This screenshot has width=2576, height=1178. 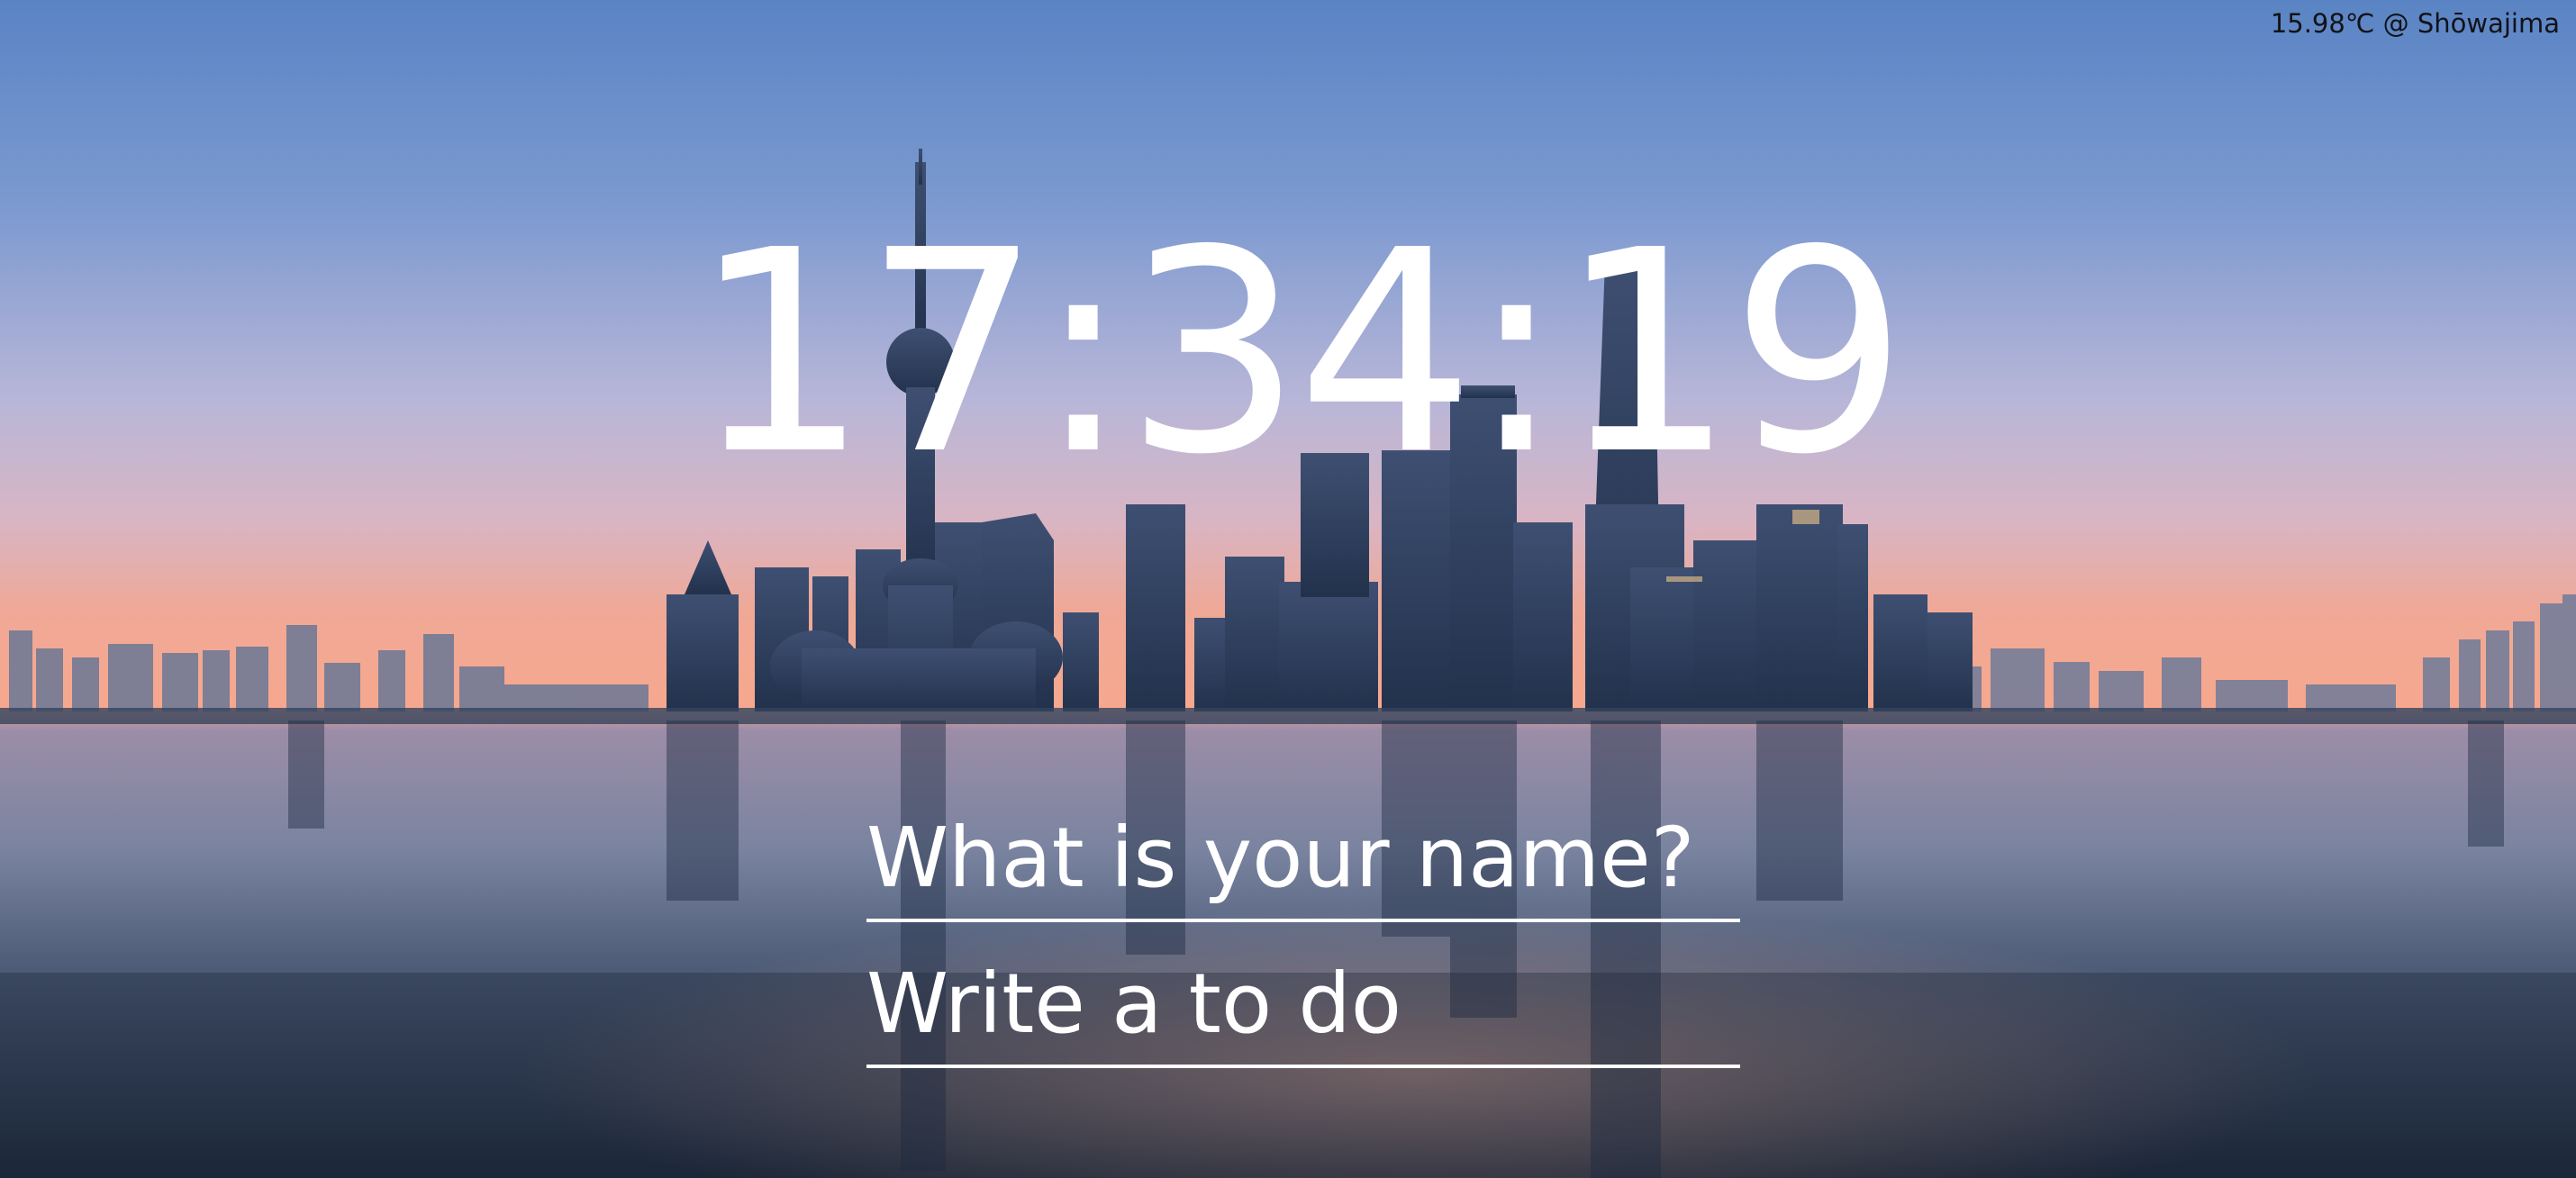 What do you see at coordinates (2415, 23) in the screenshot?
I see `weather-readout: 15.98℃ @ Shōwajima` at bounding box center [2415, 23].